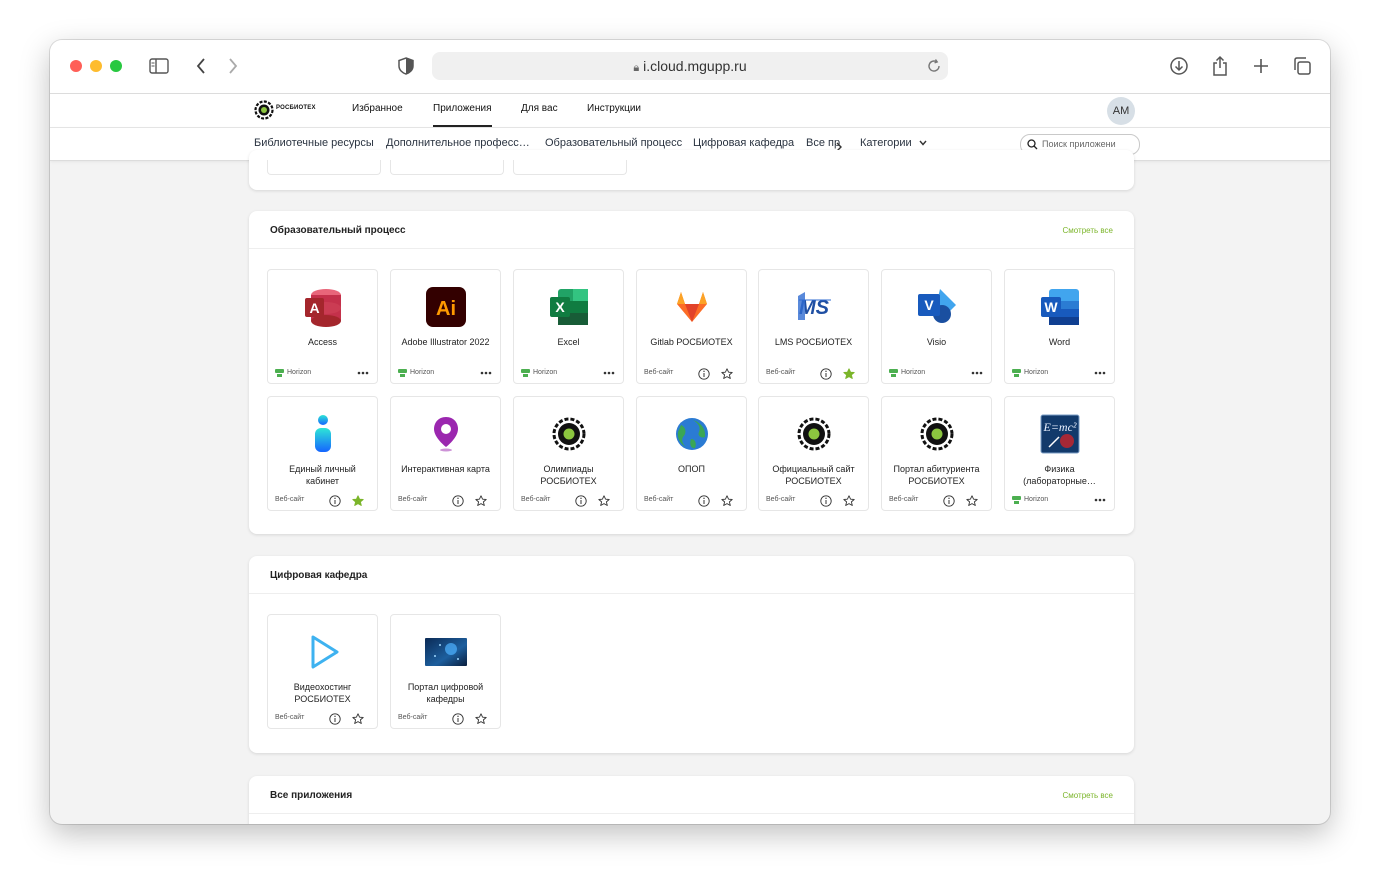  I want to click on tab-overview-icon, so click(1302, 66).